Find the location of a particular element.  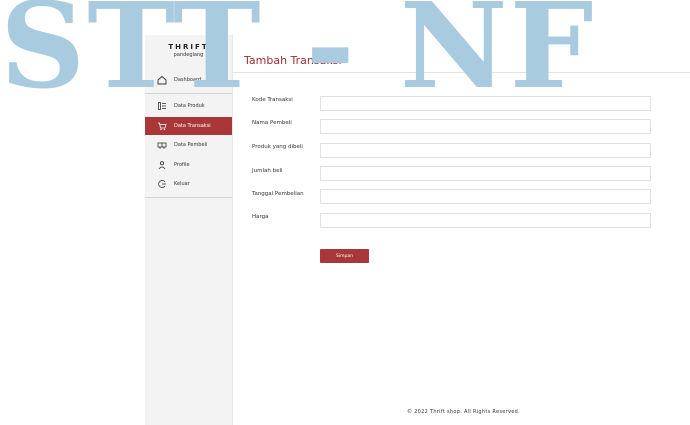

sidebar-item-data-produk: Data Produk is located at coordinates (188, 106).